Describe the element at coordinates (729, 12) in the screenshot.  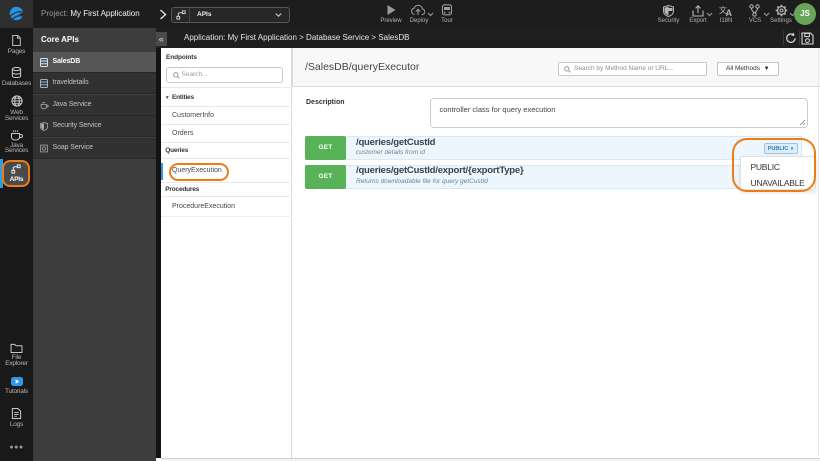
I see `svg-text: A` at that location.